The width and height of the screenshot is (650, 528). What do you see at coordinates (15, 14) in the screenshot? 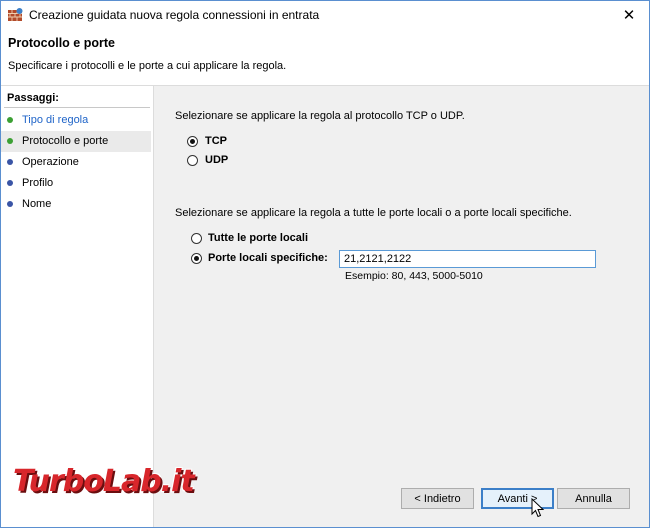
I see `firewall-icon` at bounding box center [15, 14].